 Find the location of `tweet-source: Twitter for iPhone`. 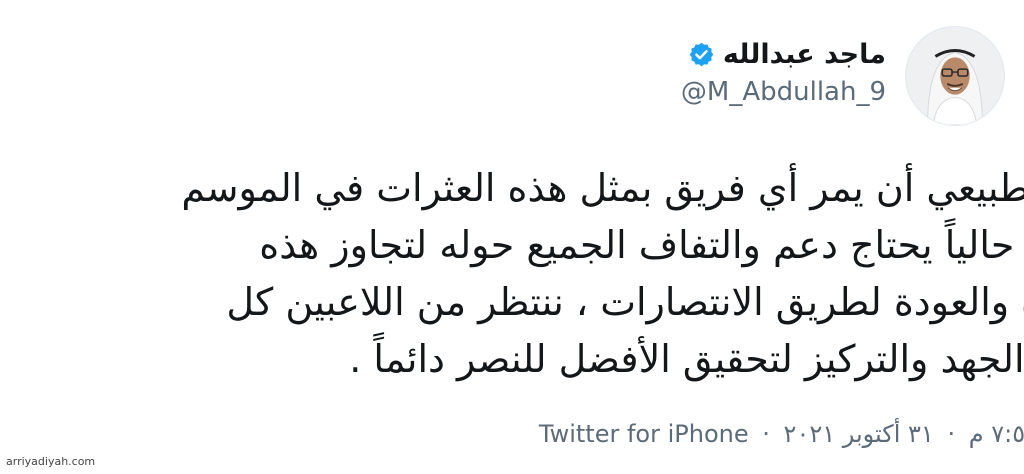

tweet-source: Twitter for iPhone is located at coordinates (644, 434).